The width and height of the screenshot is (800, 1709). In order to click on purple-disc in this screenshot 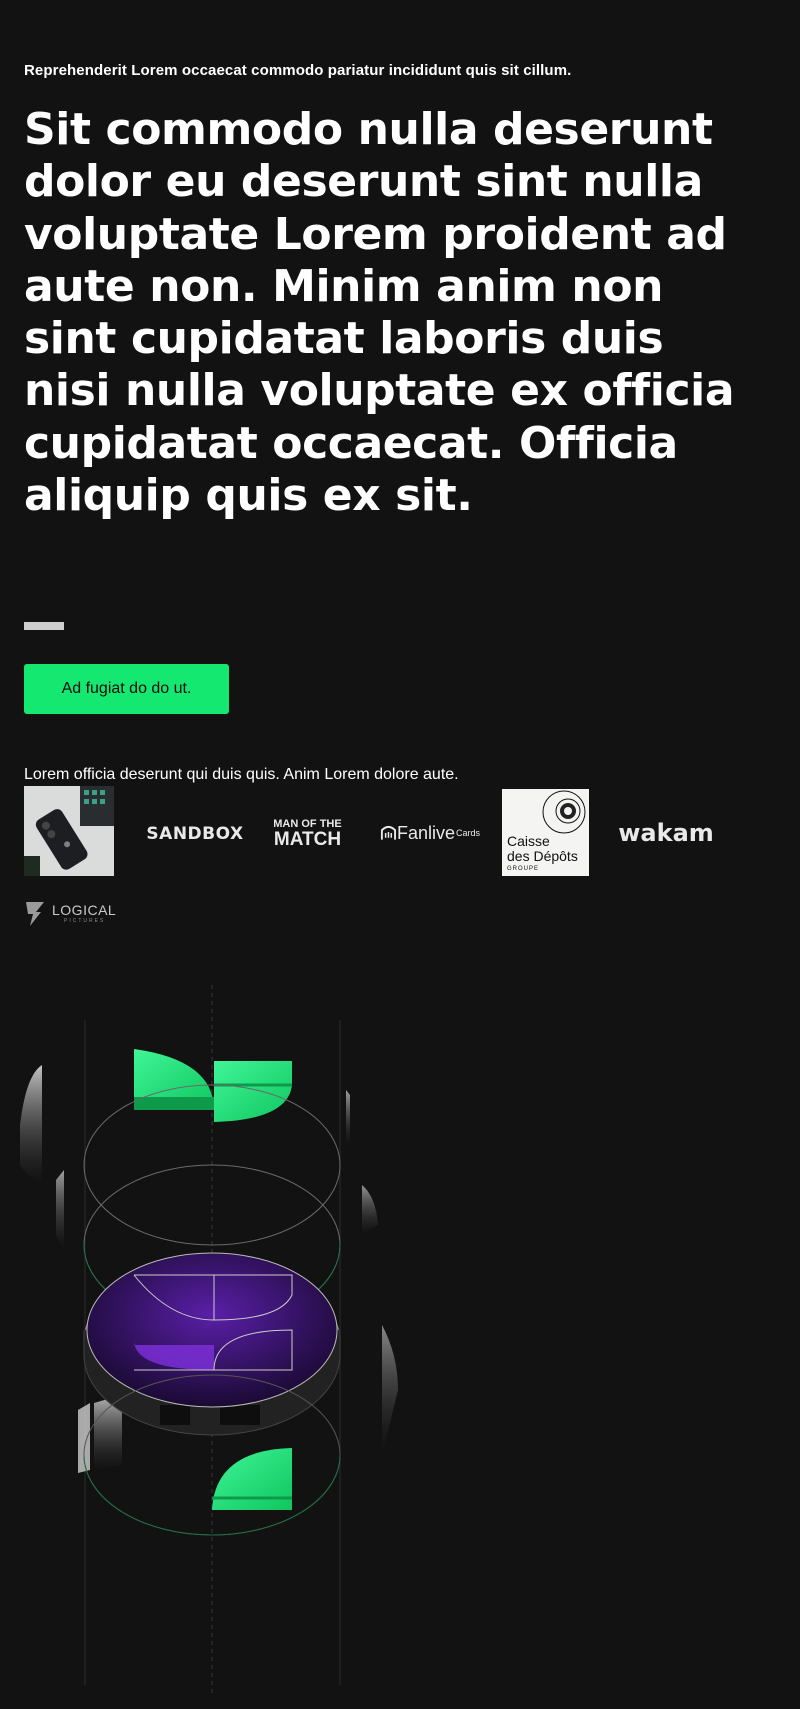, I will do `click(212, 1344)`.